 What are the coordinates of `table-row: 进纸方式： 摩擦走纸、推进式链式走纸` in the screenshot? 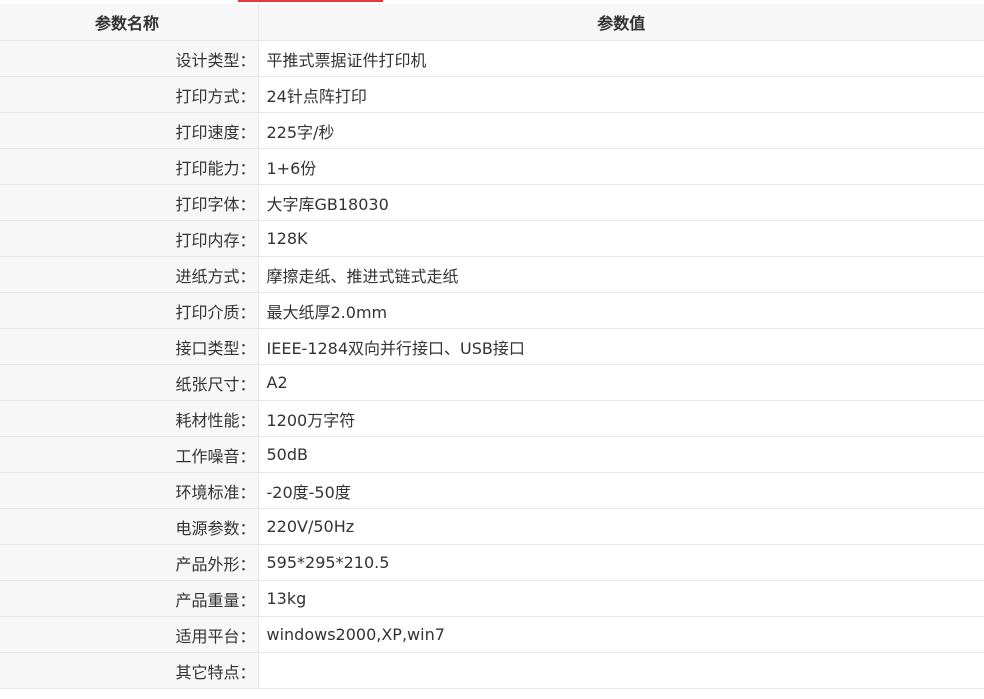 It's located at (492, 274).